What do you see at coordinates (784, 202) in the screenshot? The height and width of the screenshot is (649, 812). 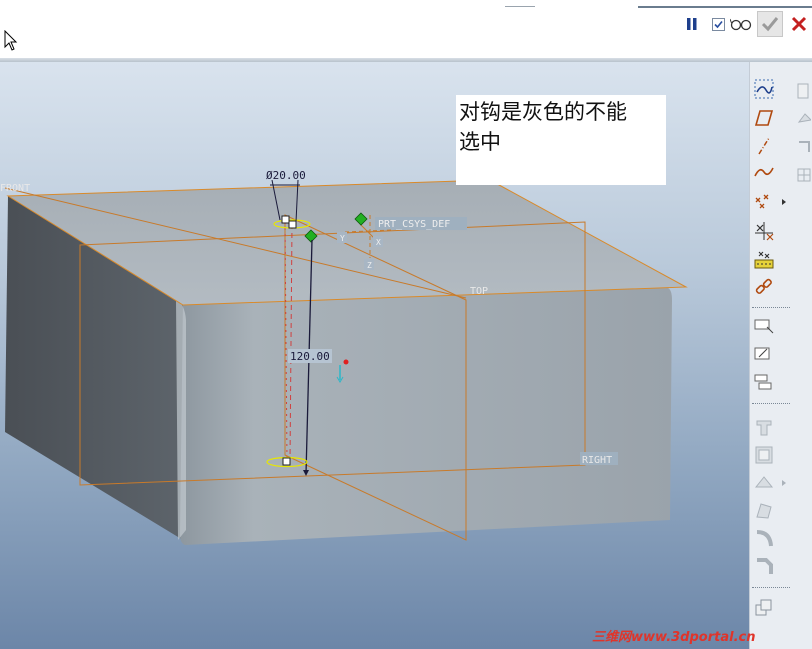 I see `point-flyout-arrow-icon` at bounding box center [784, 202].